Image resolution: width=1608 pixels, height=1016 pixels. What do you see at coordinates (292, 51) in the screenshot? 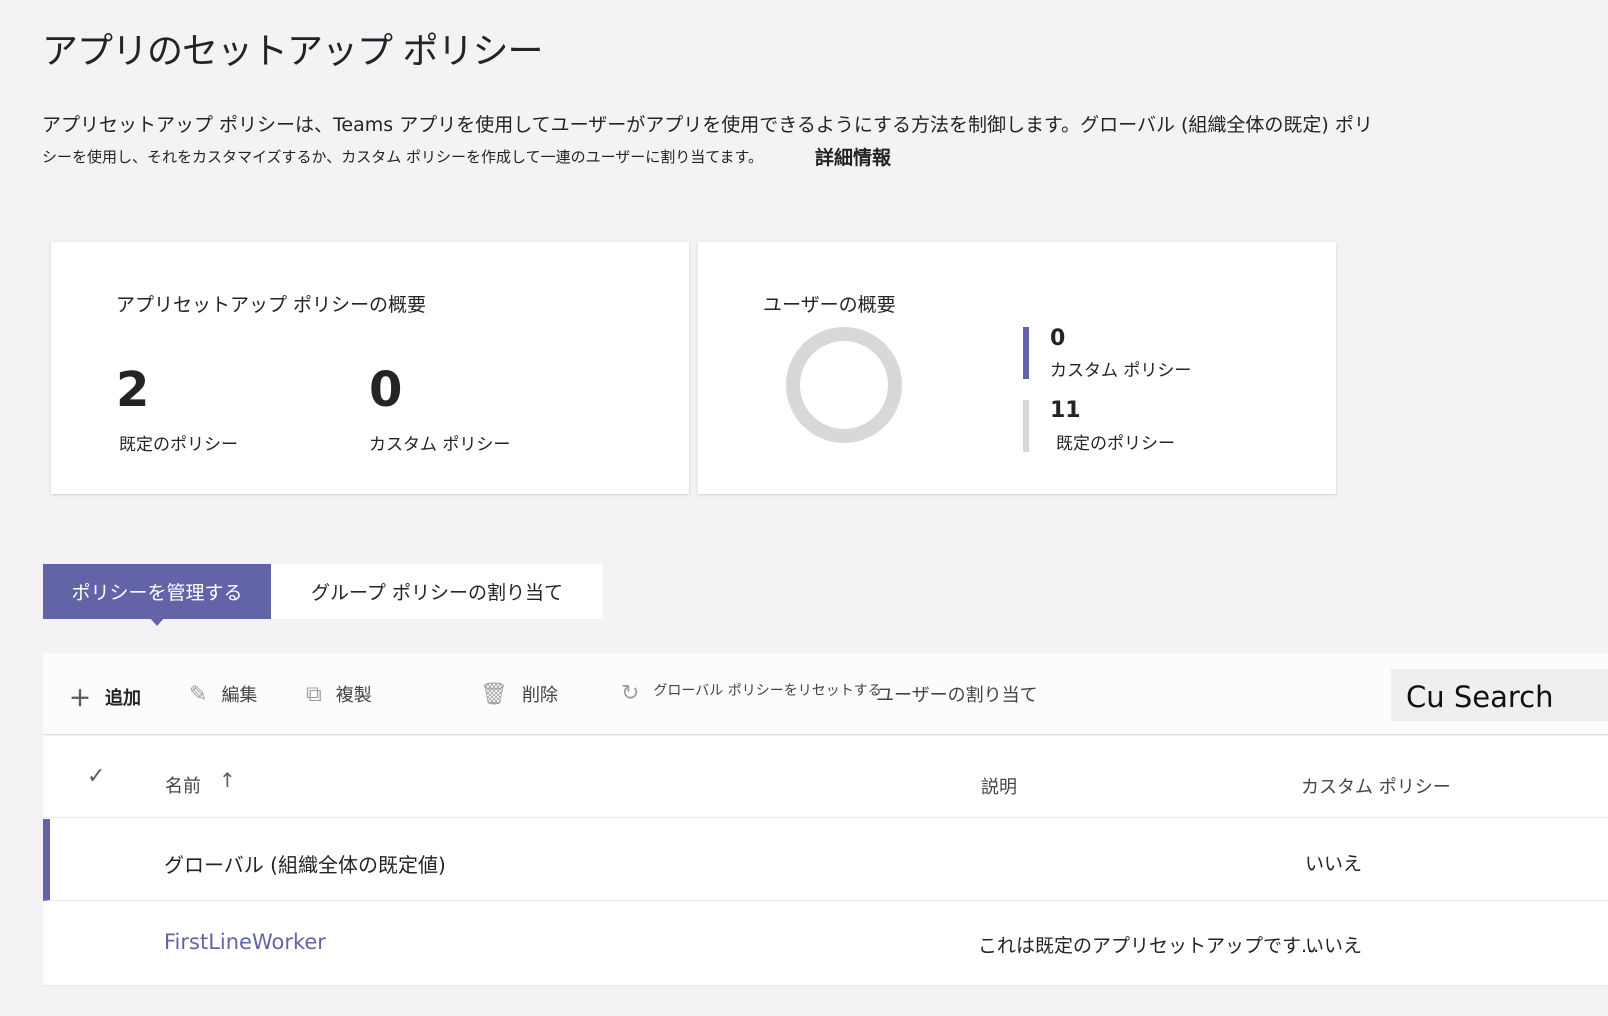
I see `page-title: アプリのセットアップ ポリシー` at bounding box center [292, 51].